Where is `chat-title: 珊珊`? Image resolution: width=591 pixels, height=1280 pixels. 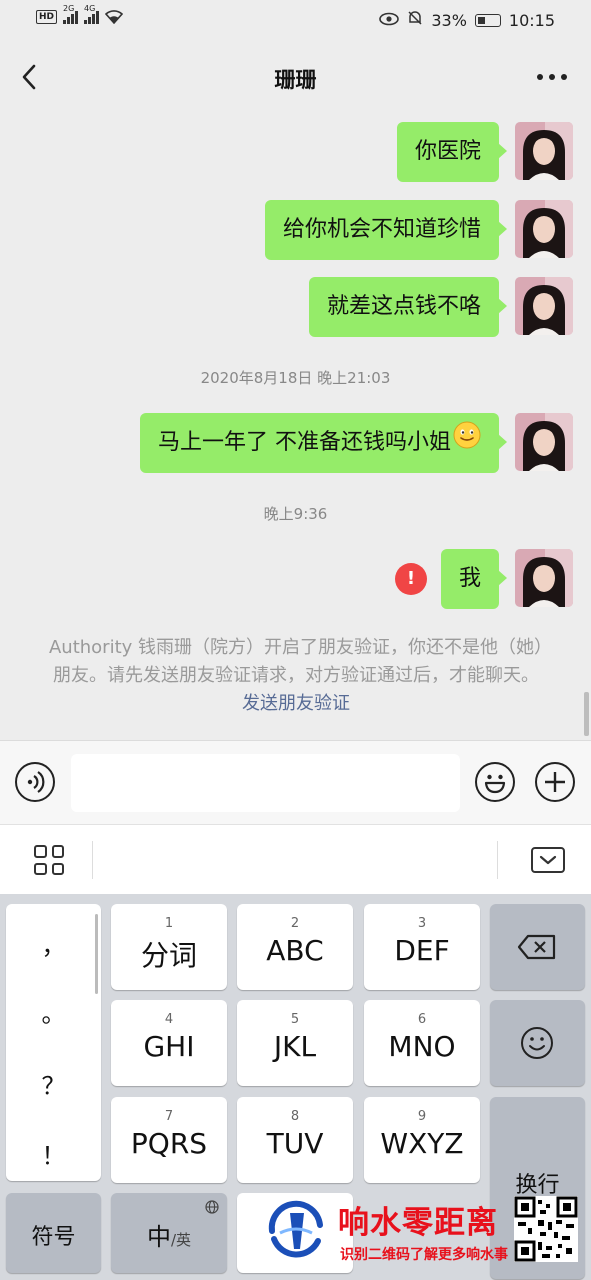
chat-title: 珊珊 is located at coordinates (295, 80).